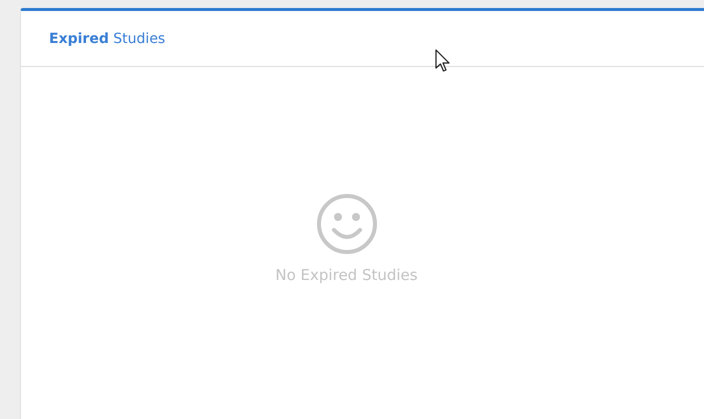 The height and width of the screenshot is (419, 704). Describe the element at coordinates (346, 224) in the screenshot. I see `smiley-icon` at that location.